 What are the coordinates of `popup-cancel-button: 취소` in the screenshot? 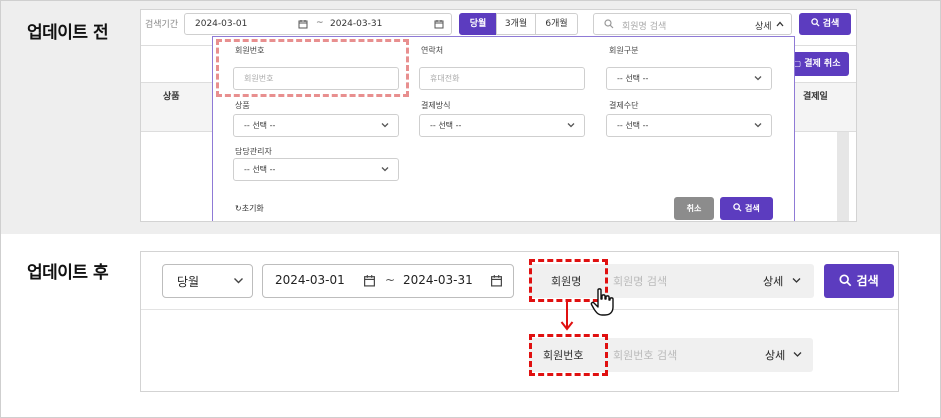 It's located at (694, 208).